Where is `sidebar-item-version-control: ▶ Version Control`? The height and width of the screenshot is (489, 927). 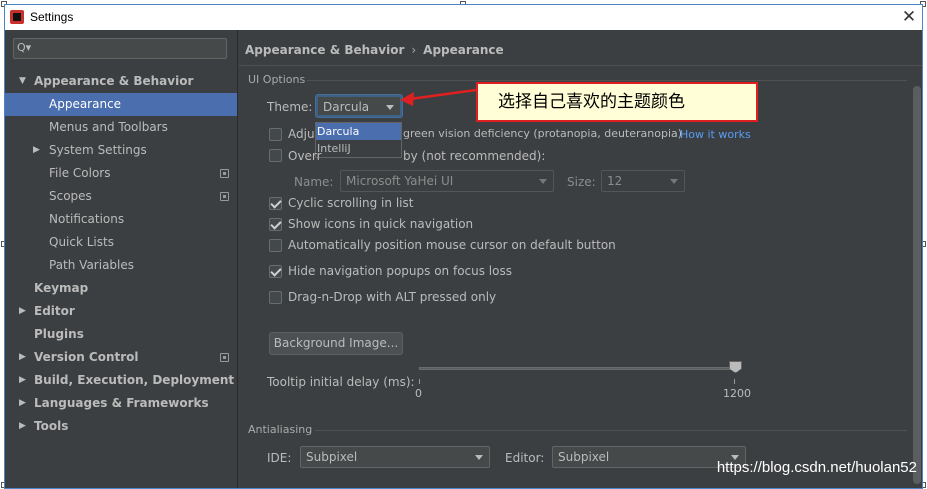 sidebar-item-version-control: ▶ Version Control is located at coordinates (121, 357).